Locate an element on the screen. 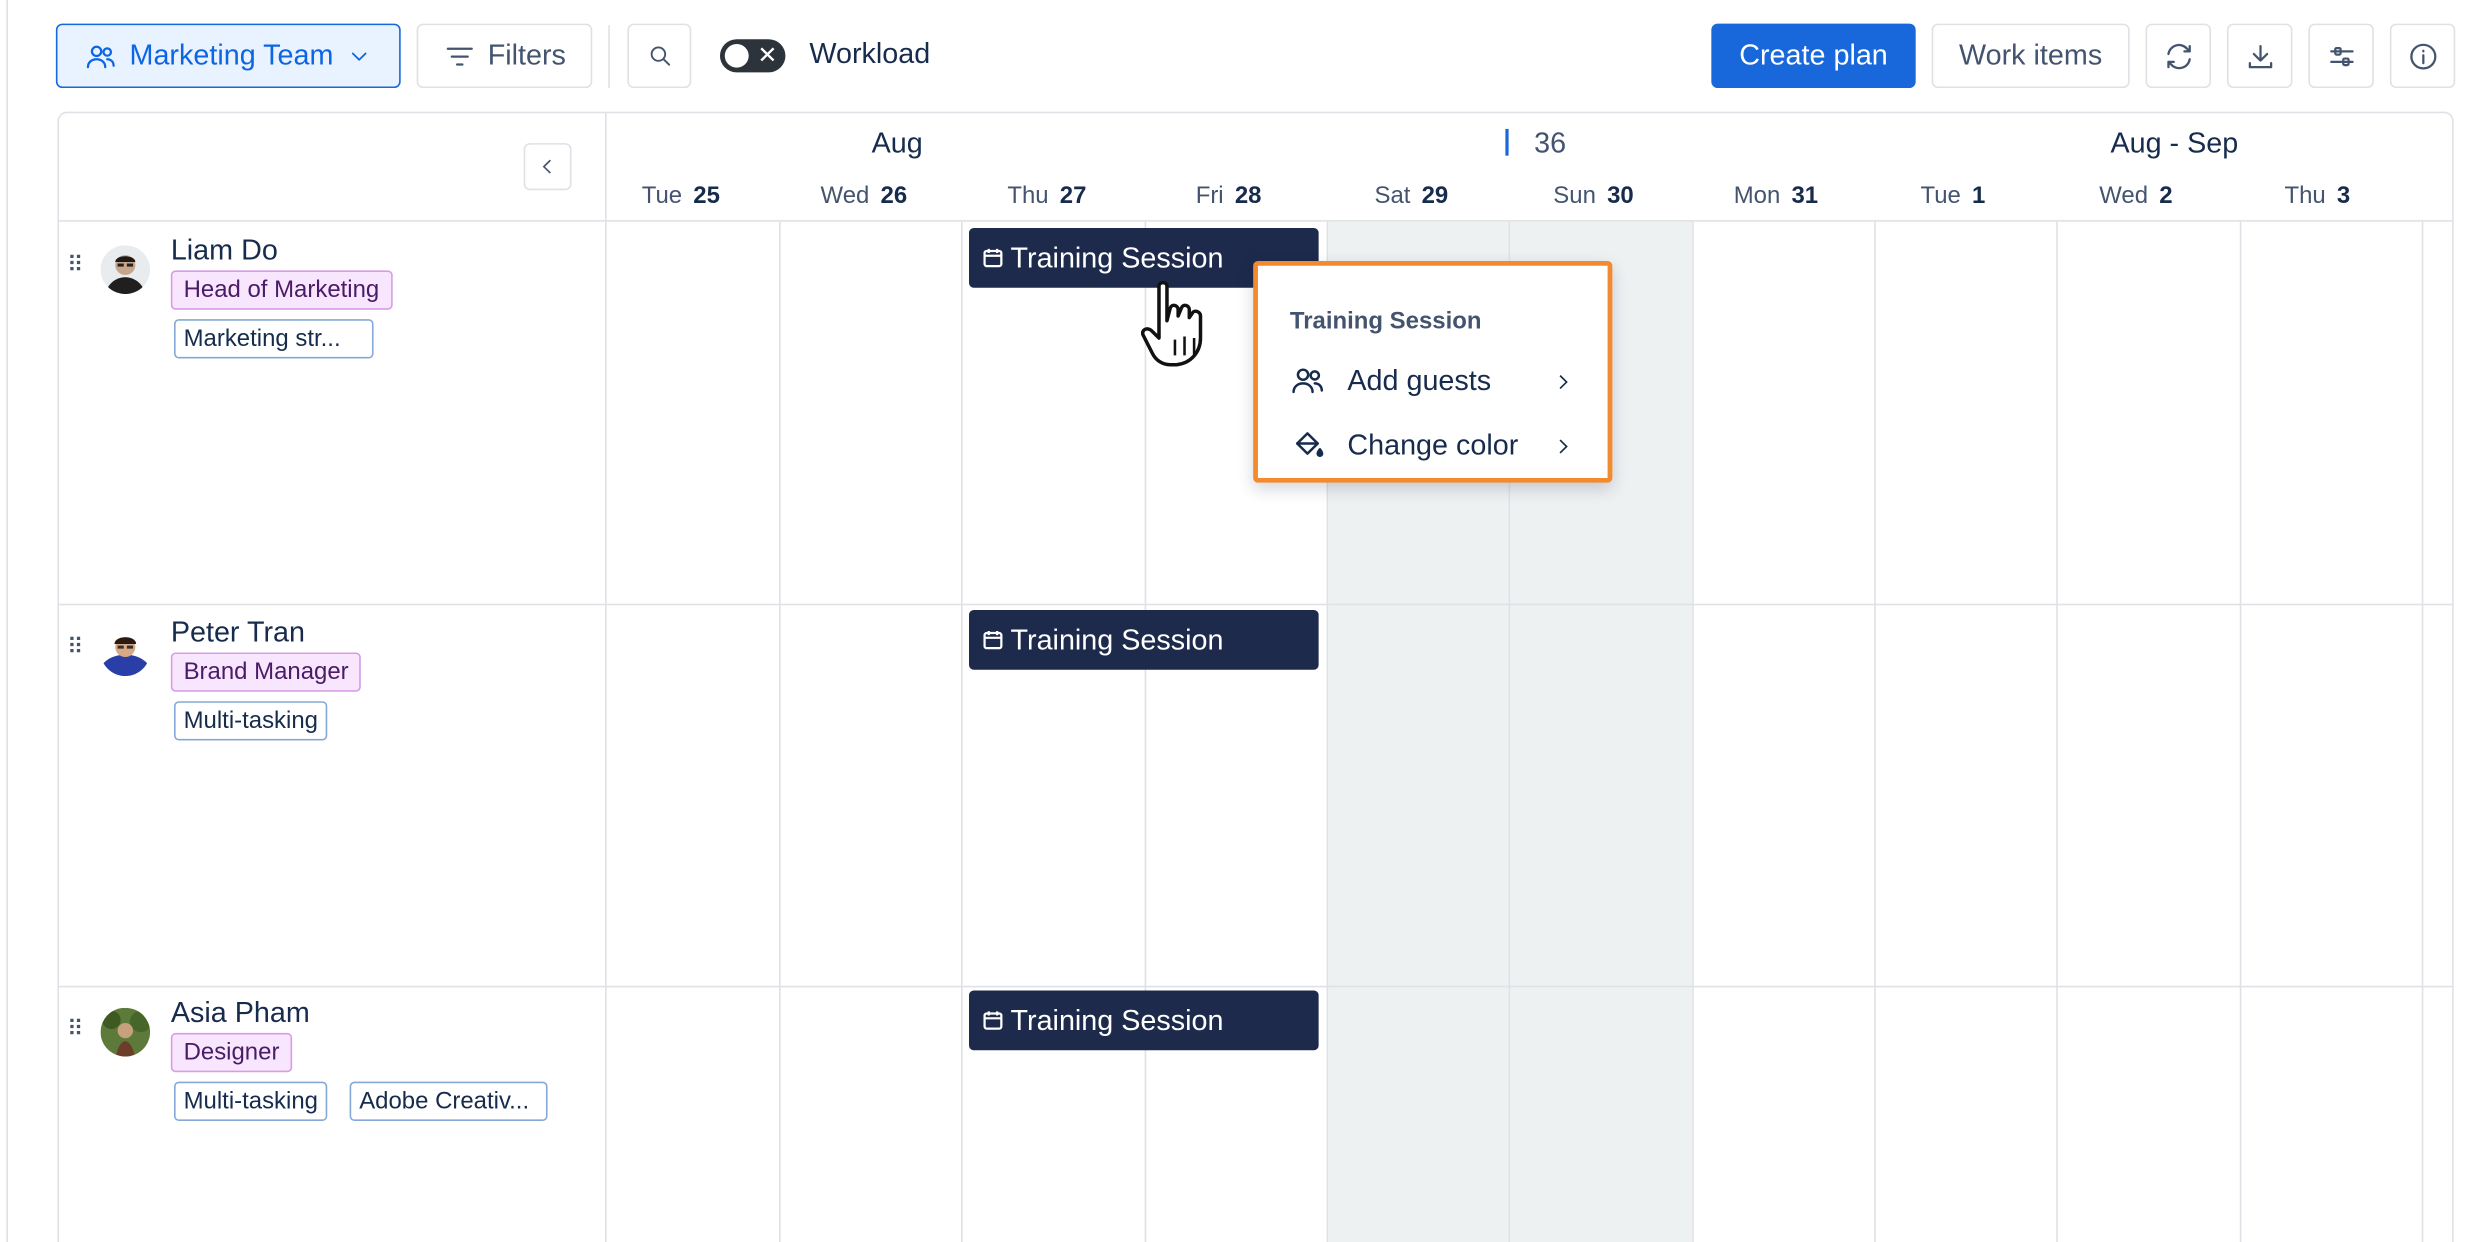 This screenshot has height=1242, width=2468. team-icon is located at coordinates (101, 55).